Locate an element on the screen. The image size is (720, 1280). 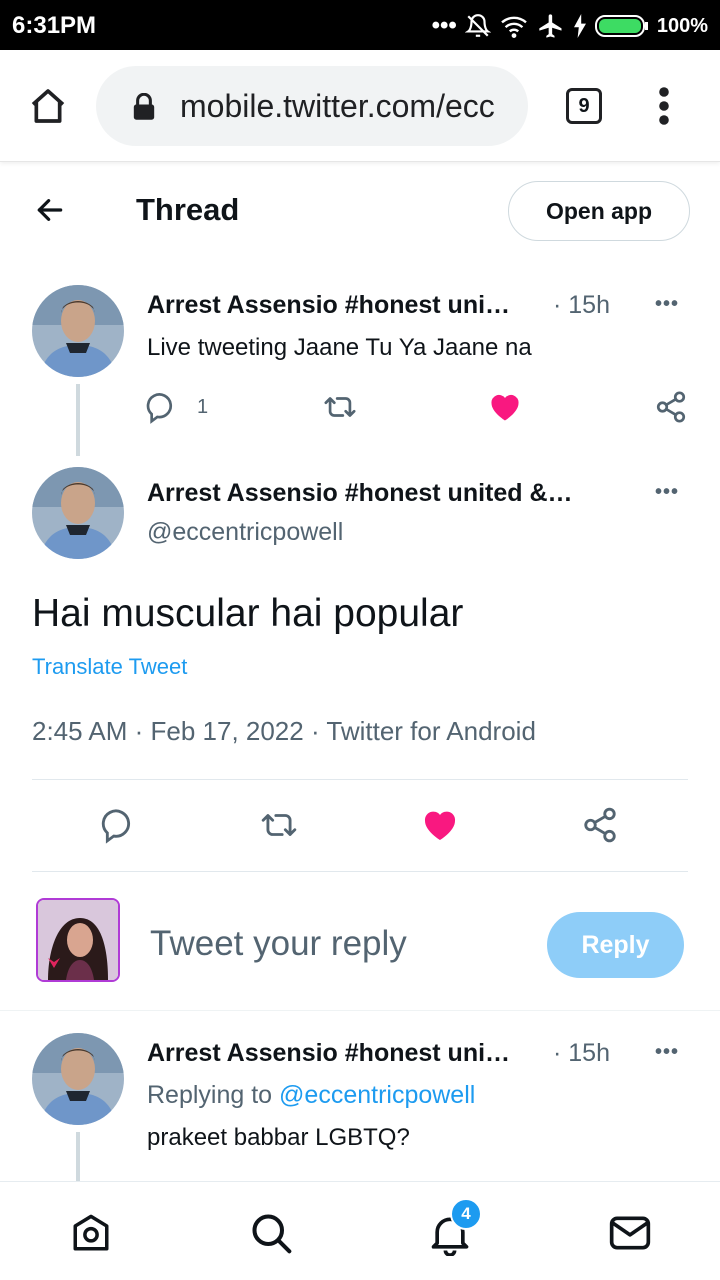
replying-to: Replying to @eccentricpowell is located at coordinates (311, 1095).